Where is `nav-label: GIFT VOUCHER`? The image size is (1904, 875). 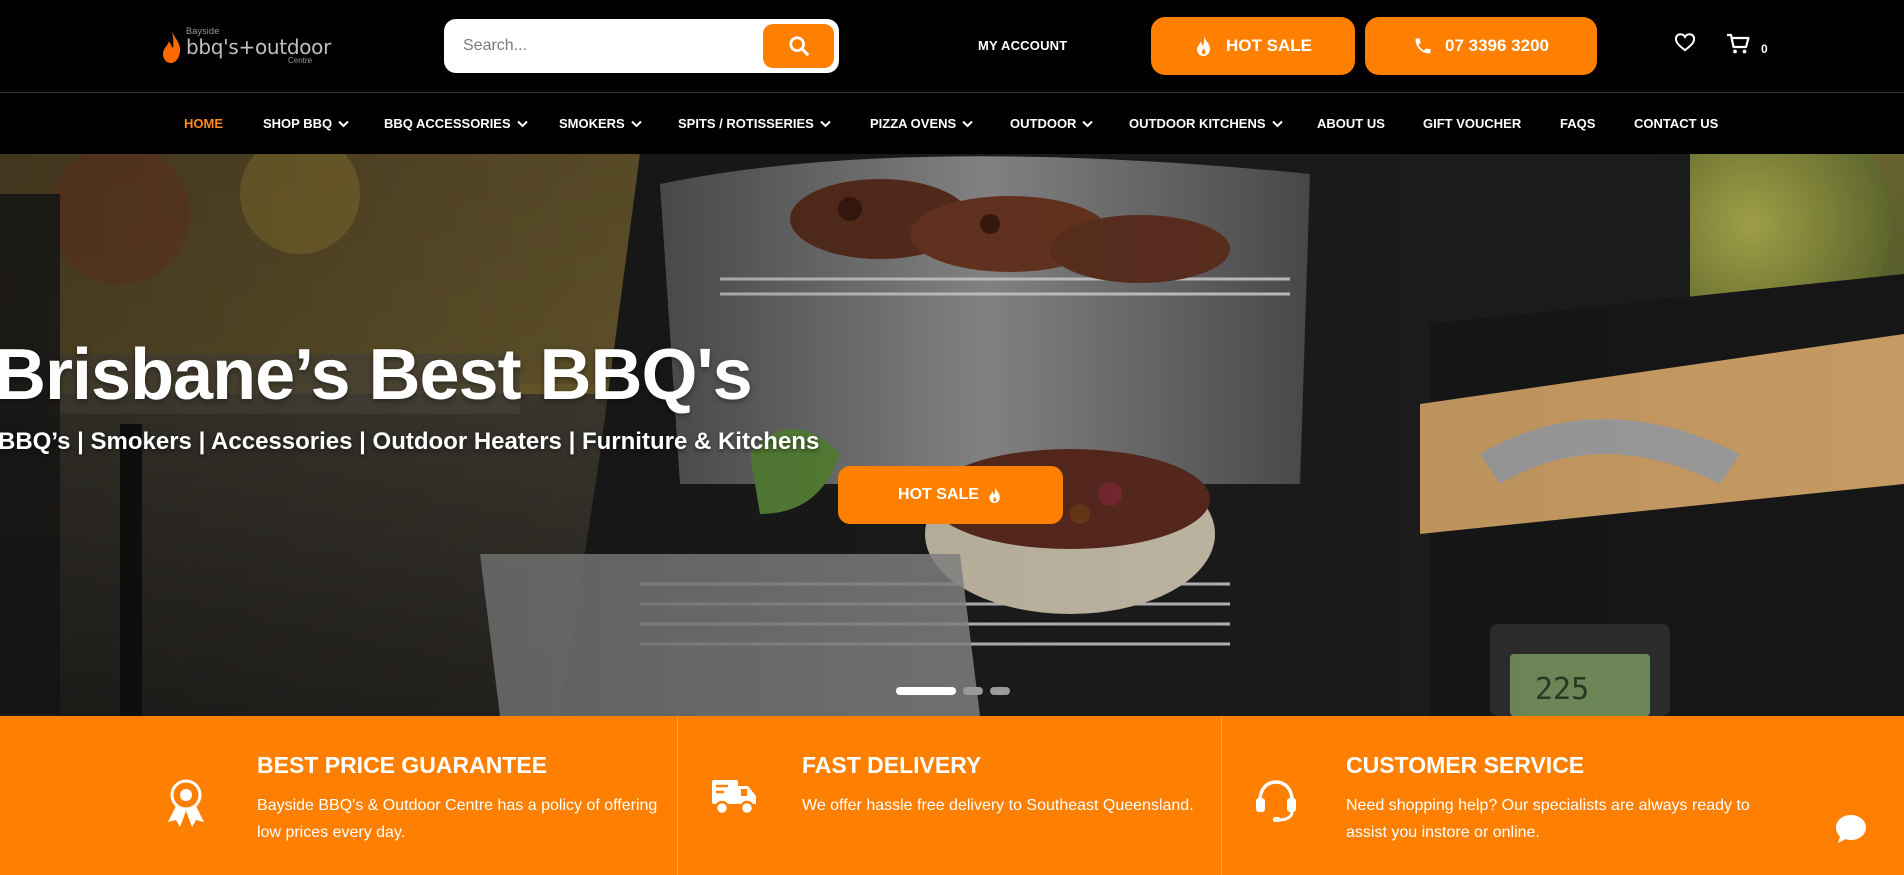
nav-label: GIFT VOUCHER is located at coordinates (1472, 123).